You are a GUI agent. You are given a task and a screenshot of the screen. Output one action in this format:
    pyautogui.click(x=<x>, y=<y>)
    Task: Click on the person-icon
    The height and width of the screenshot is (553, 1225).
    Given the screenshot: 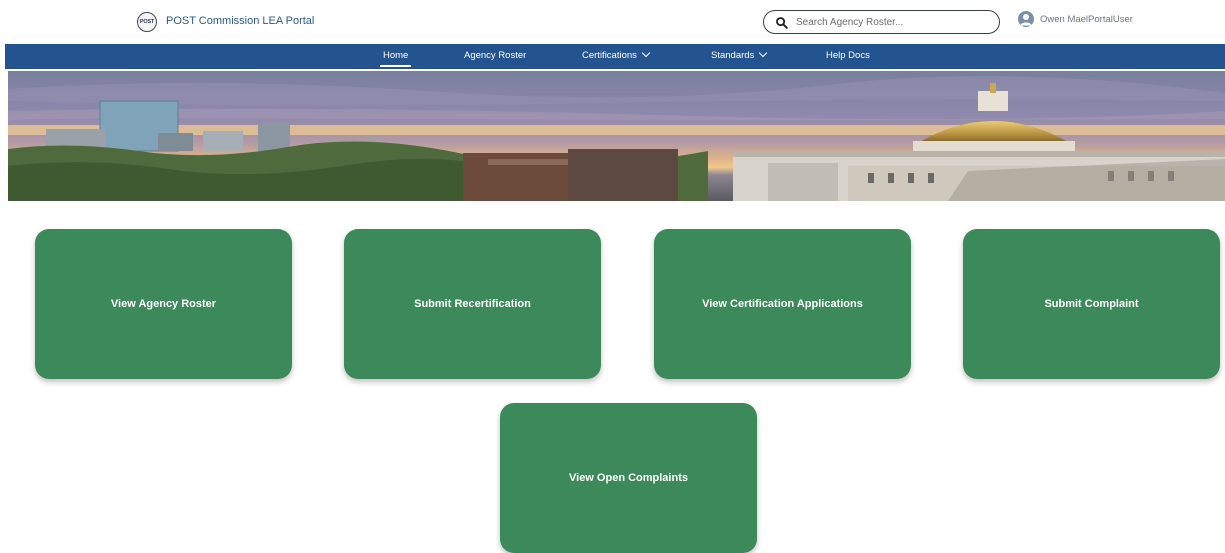 What is the action you would take?
    pyautogui.click(x=1026, y=20)
    